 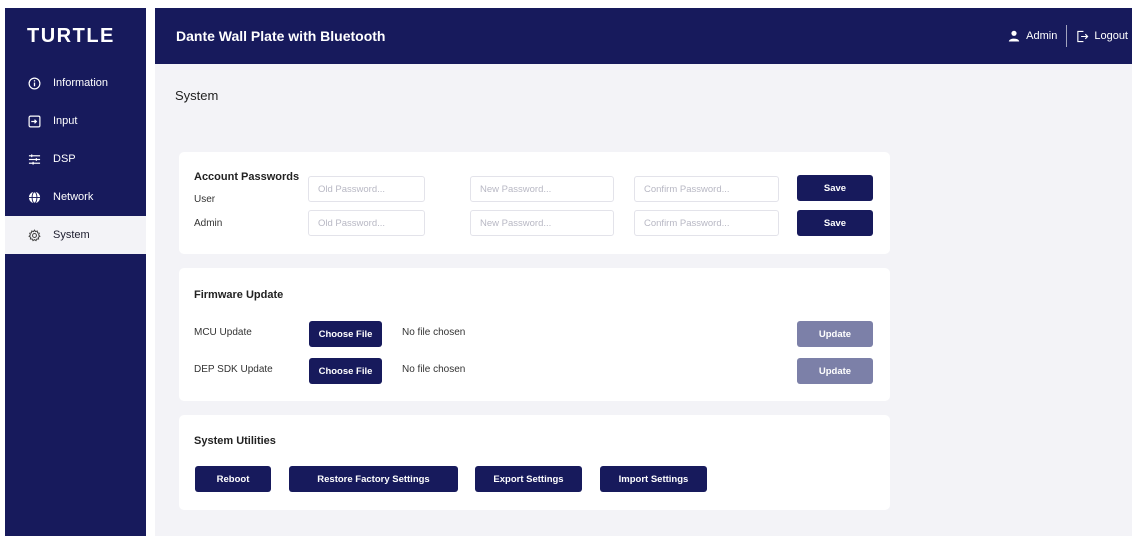 I want to click on mcu-update-button: Update, so click(x=835, y=334).